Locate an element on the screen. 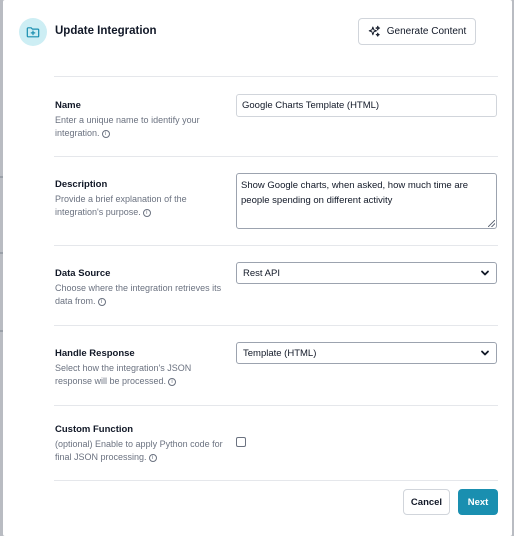 The image size is (514, 536). sparkles-icon is located at coordinates (374, 31).